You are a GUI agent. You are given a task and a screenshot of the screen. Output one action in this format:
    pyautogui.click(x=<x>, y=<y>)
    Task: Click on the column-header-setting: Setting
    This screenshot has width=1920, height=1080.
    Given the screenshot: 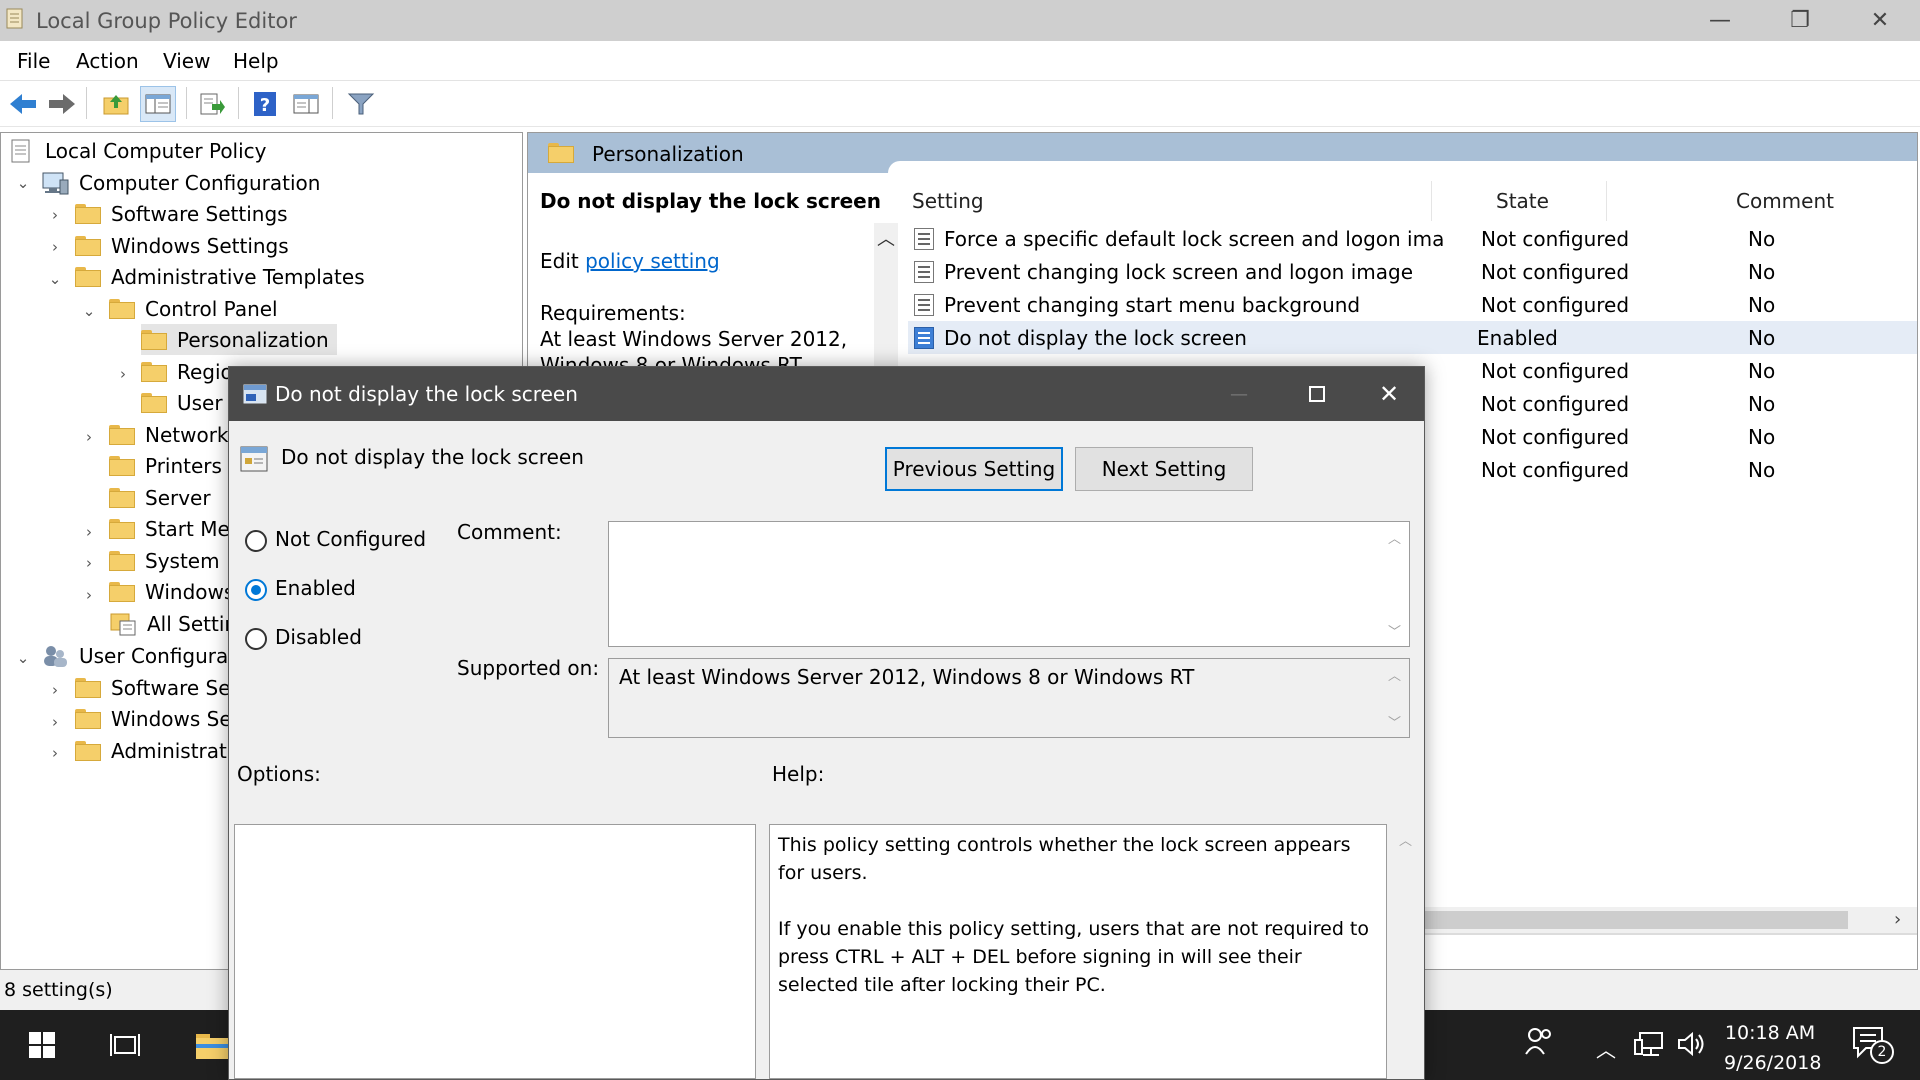 What is the action you would take?
    pyautogui.click(x=948, y=201)
    